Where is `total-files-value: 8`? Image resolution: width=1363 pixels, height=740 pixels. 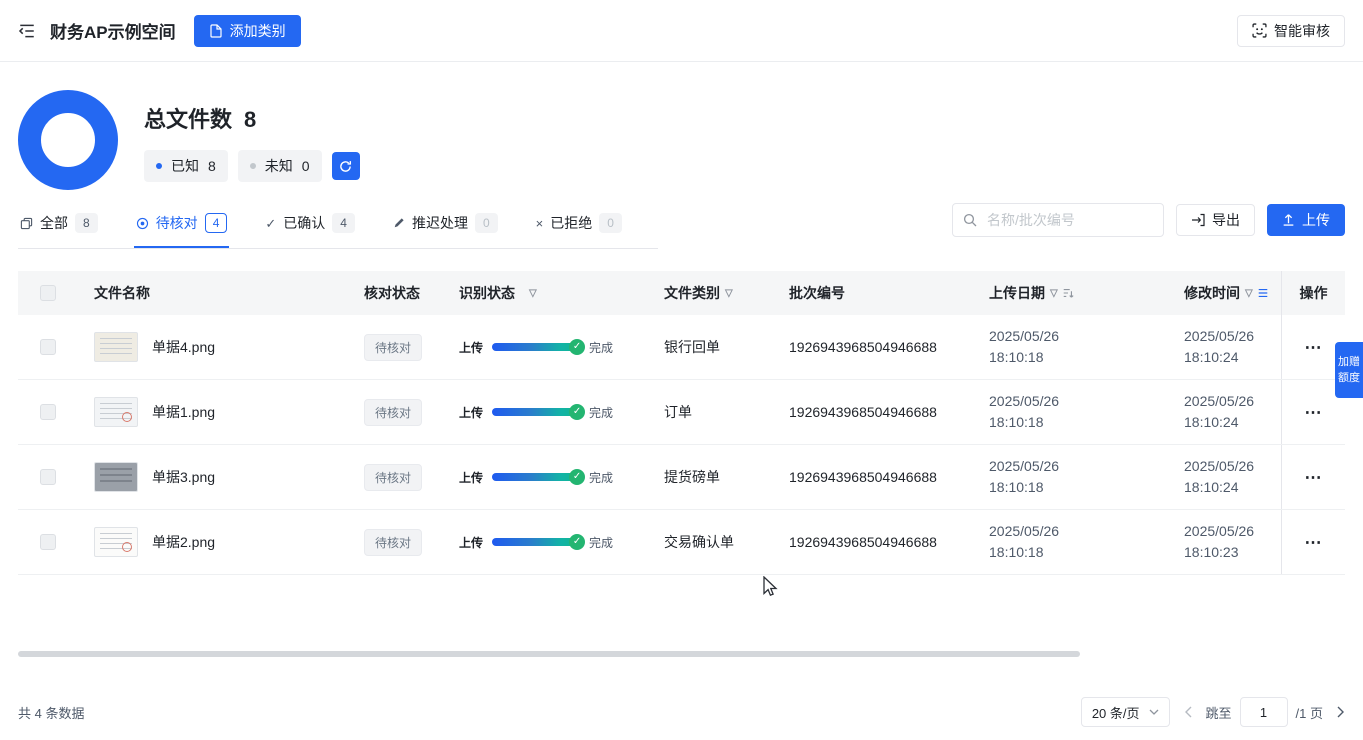 total-files-value: 8 is located at coordinates (250, 119).